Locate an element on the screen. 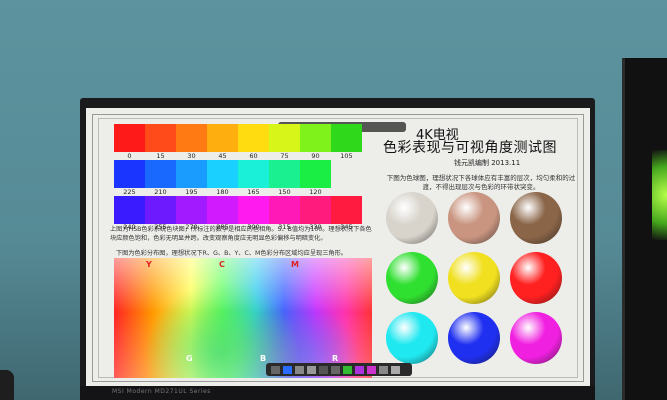 Image resolution: width=667 pixels, height=400 pixels. spectrum-label-c: C is located at coordinates (222, 264).